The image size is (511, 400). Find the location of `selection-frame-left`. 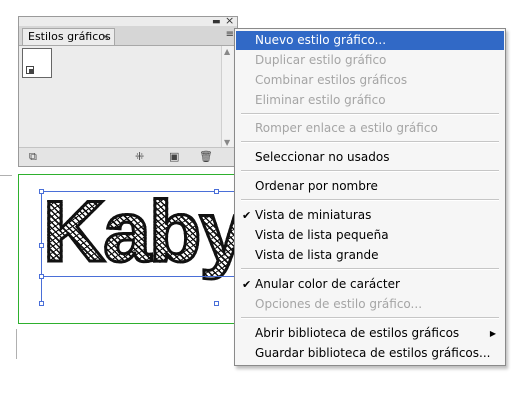

selection-frame-left is located at coordinates (41, 248).